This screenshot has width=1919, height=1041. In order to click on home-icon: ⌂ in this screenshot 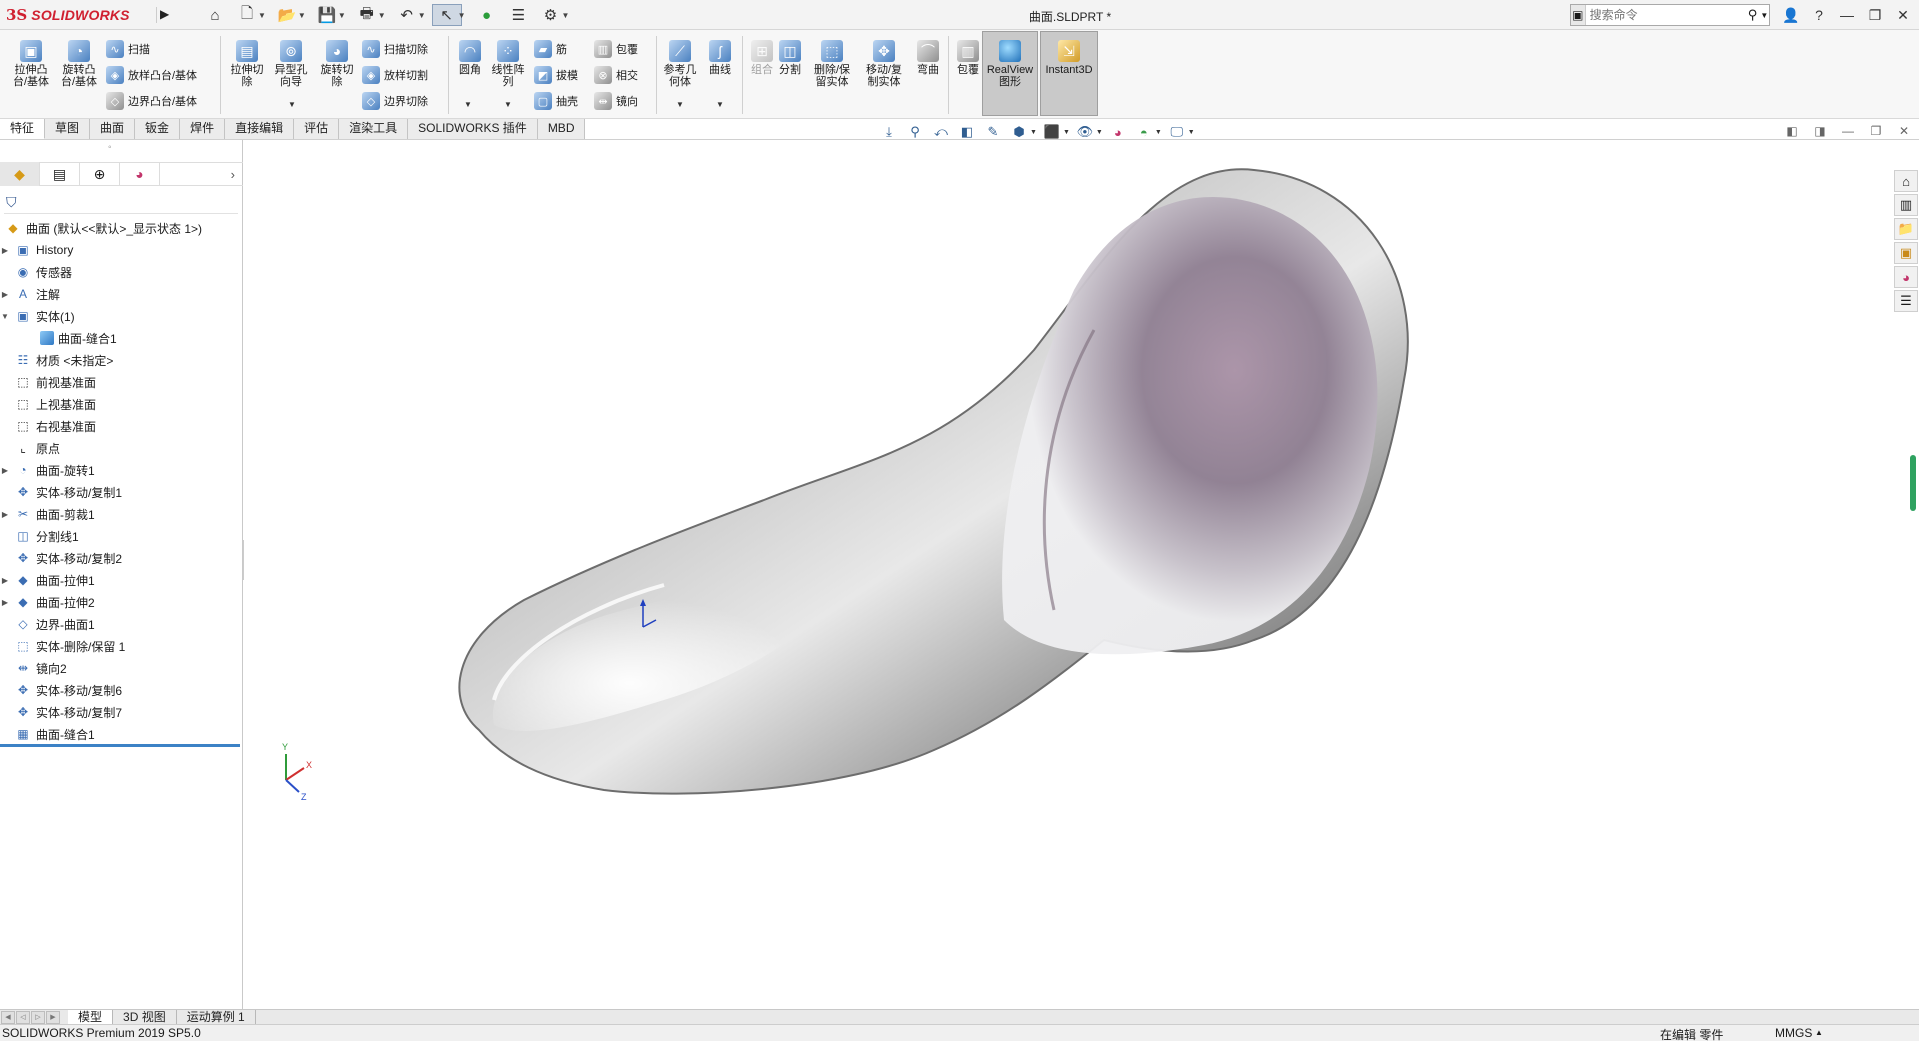, I will do `click(215, 15)`.